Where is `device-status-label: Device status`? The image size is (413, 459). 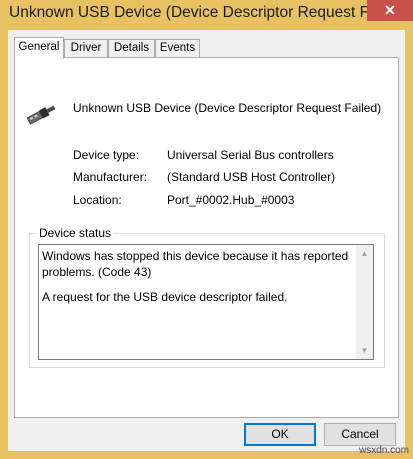 device-status-label: Device status is located at coordinates (75, 233).